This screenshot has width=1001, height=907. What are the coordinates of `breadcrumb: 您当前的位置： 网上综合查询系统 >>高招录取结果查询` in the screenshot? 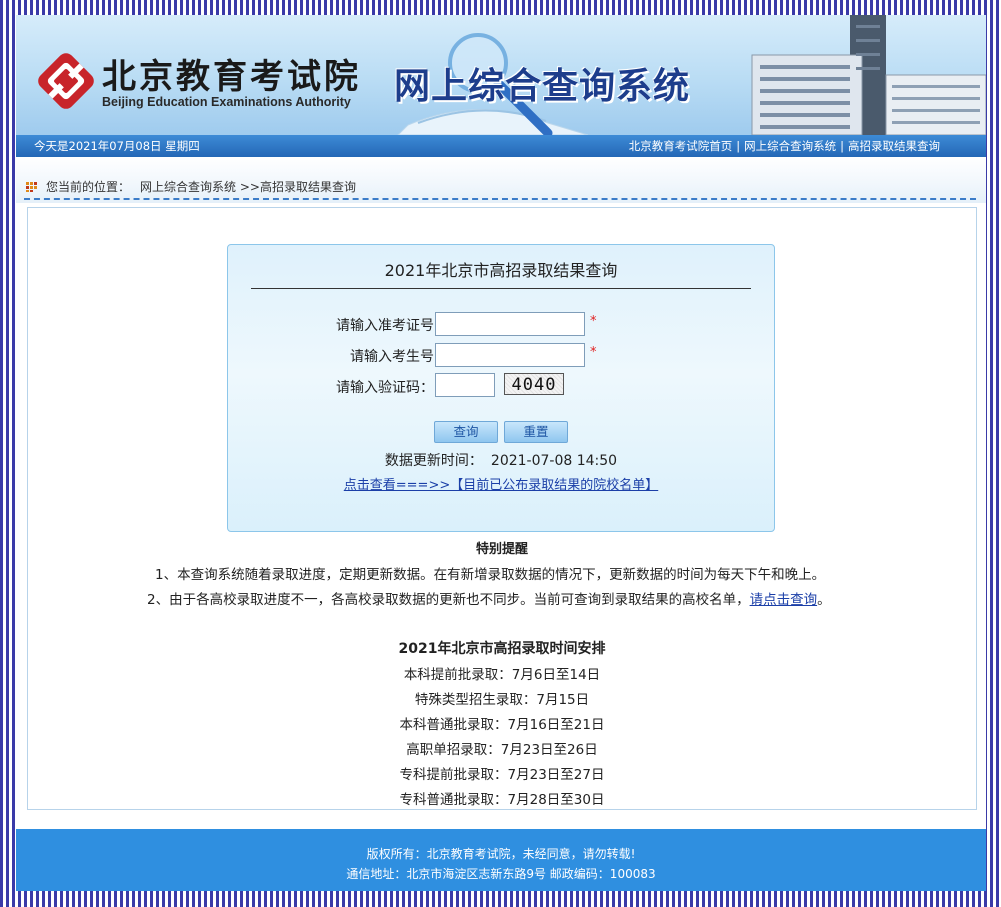 It's located at (191, 186).